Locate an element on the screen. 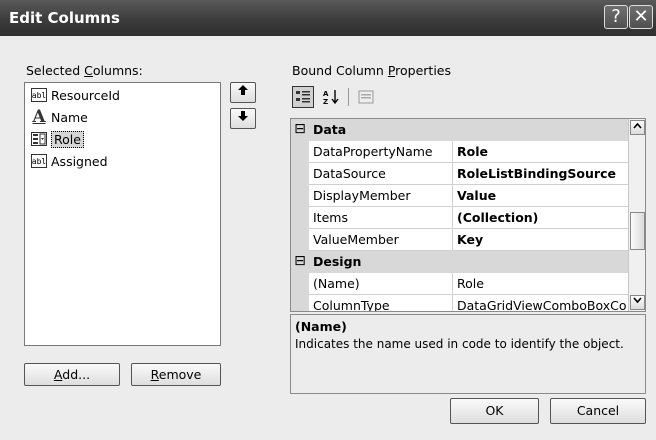  svg-text: Z is located at coordinates (325, 101).